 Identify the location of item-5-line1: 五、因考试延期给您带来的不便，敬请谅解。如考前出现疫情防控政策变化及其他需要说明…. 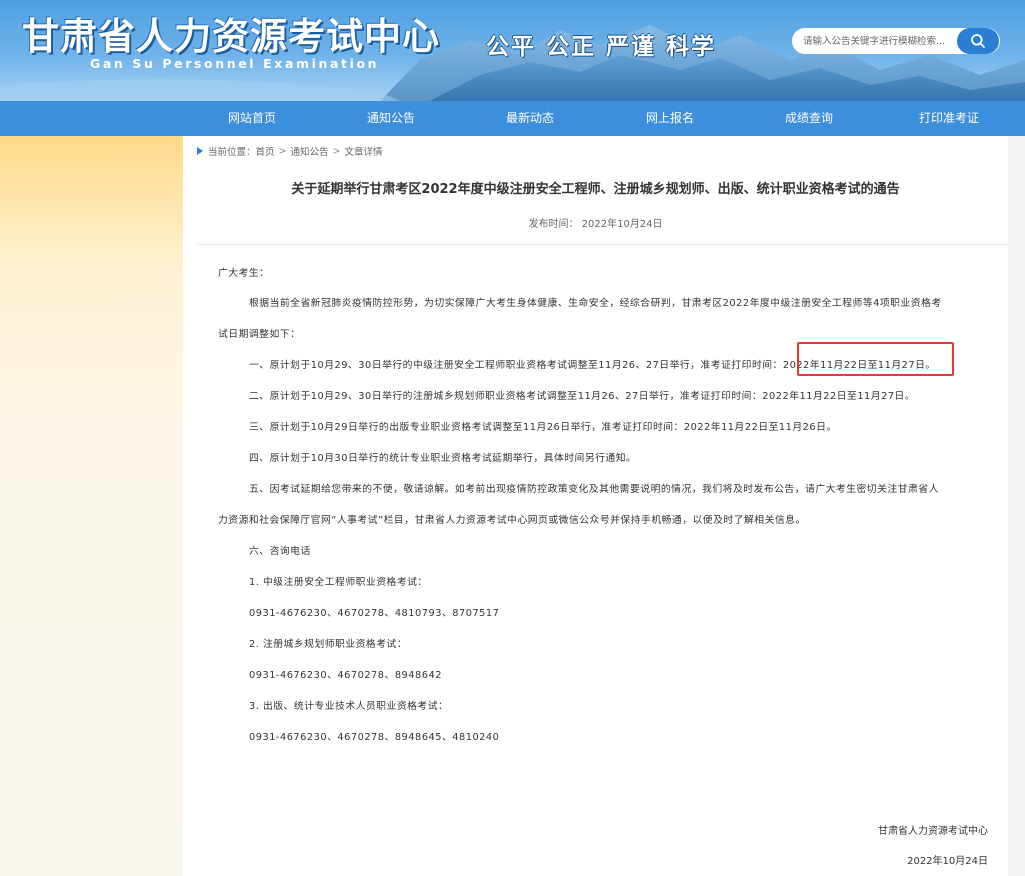
(594, 489).